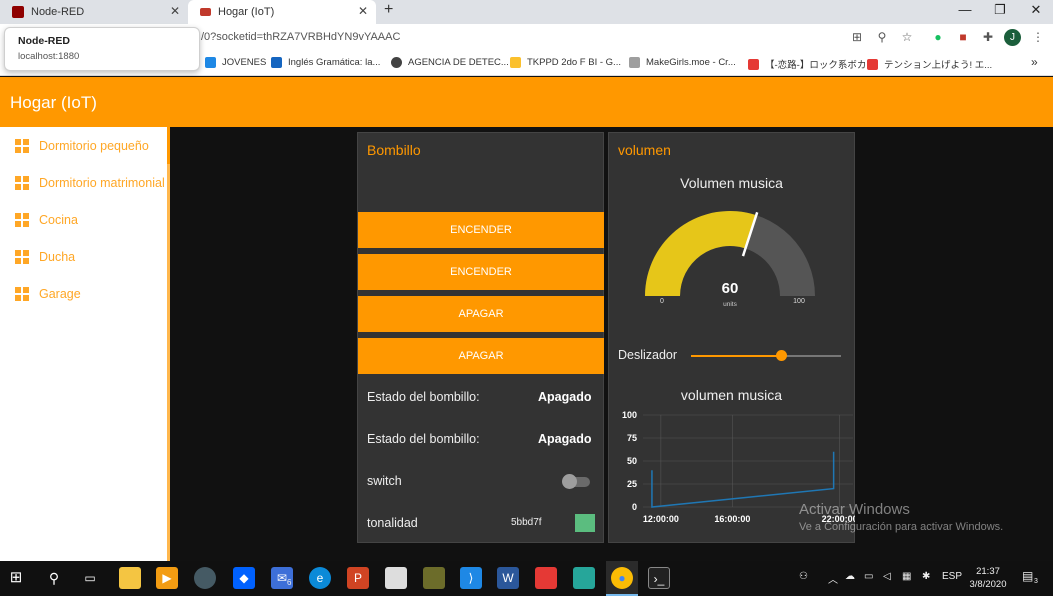 This screenshot has height=596, width=1053. What do you see at coordinates (926, 576) in the screenshot?
I see `bluetooth-icon: ✱` at bounding box center [926, 576].